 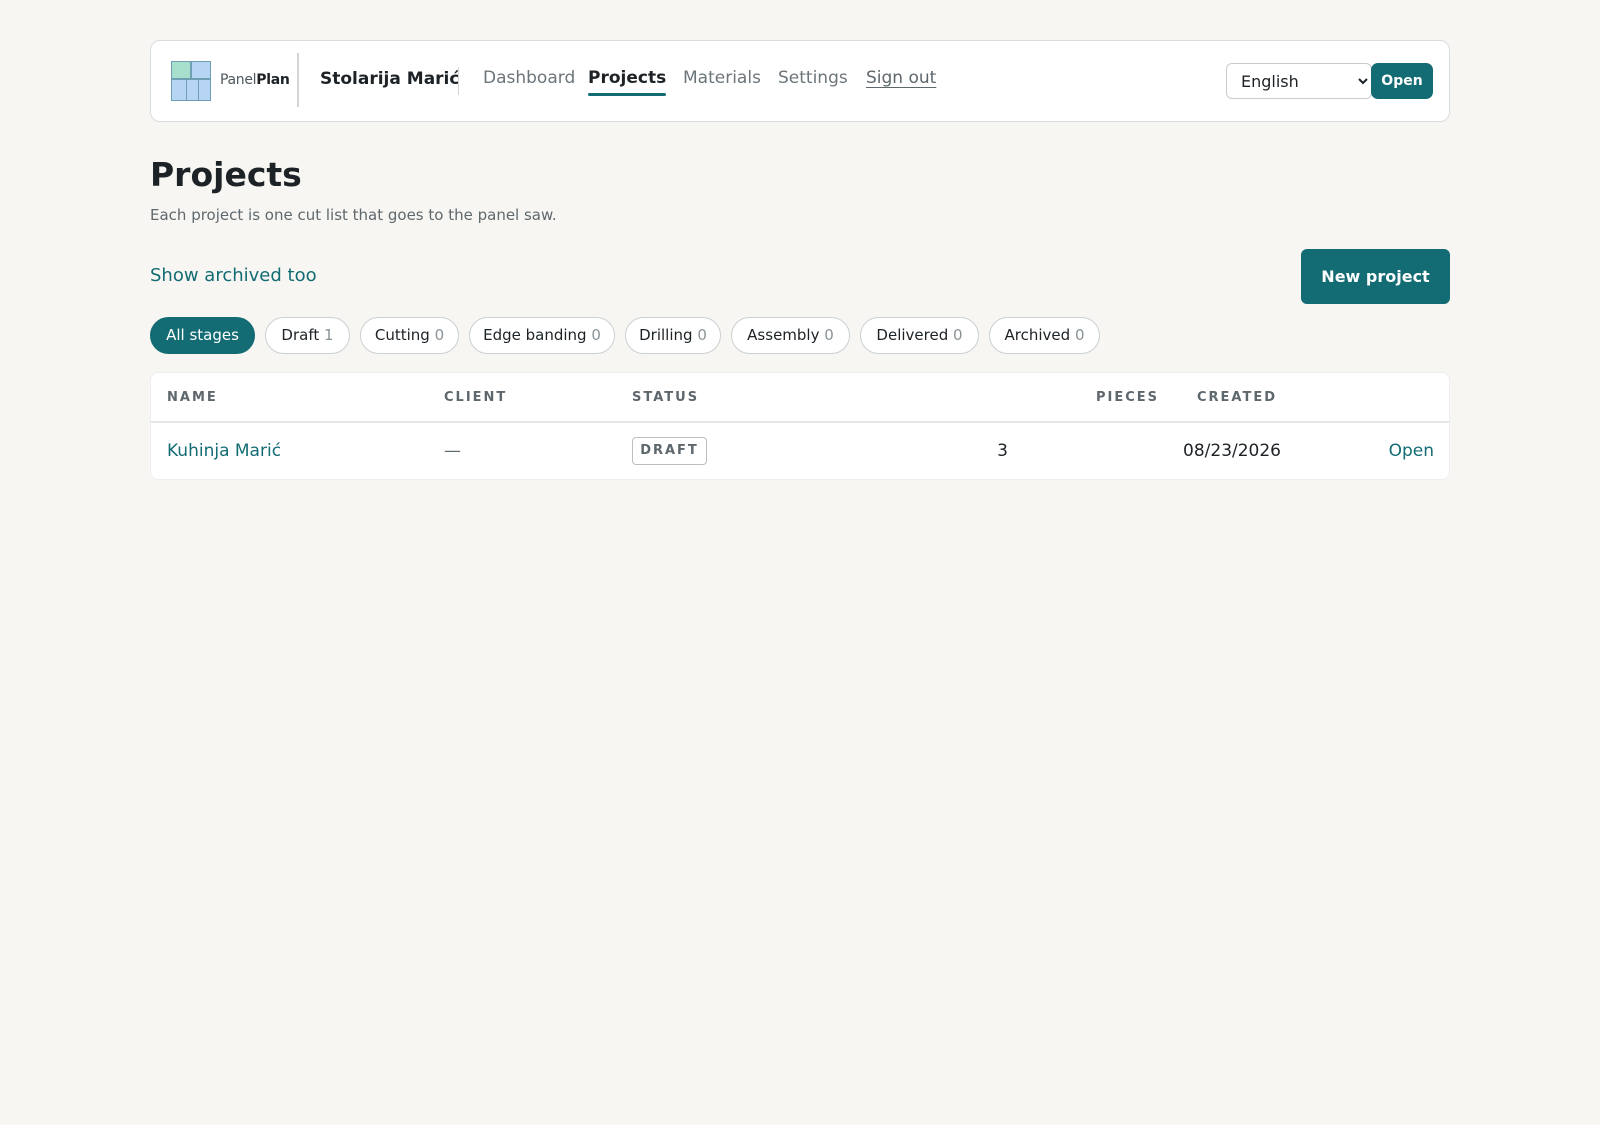 I want to click on project-client: —, so click(x=452, y=451).